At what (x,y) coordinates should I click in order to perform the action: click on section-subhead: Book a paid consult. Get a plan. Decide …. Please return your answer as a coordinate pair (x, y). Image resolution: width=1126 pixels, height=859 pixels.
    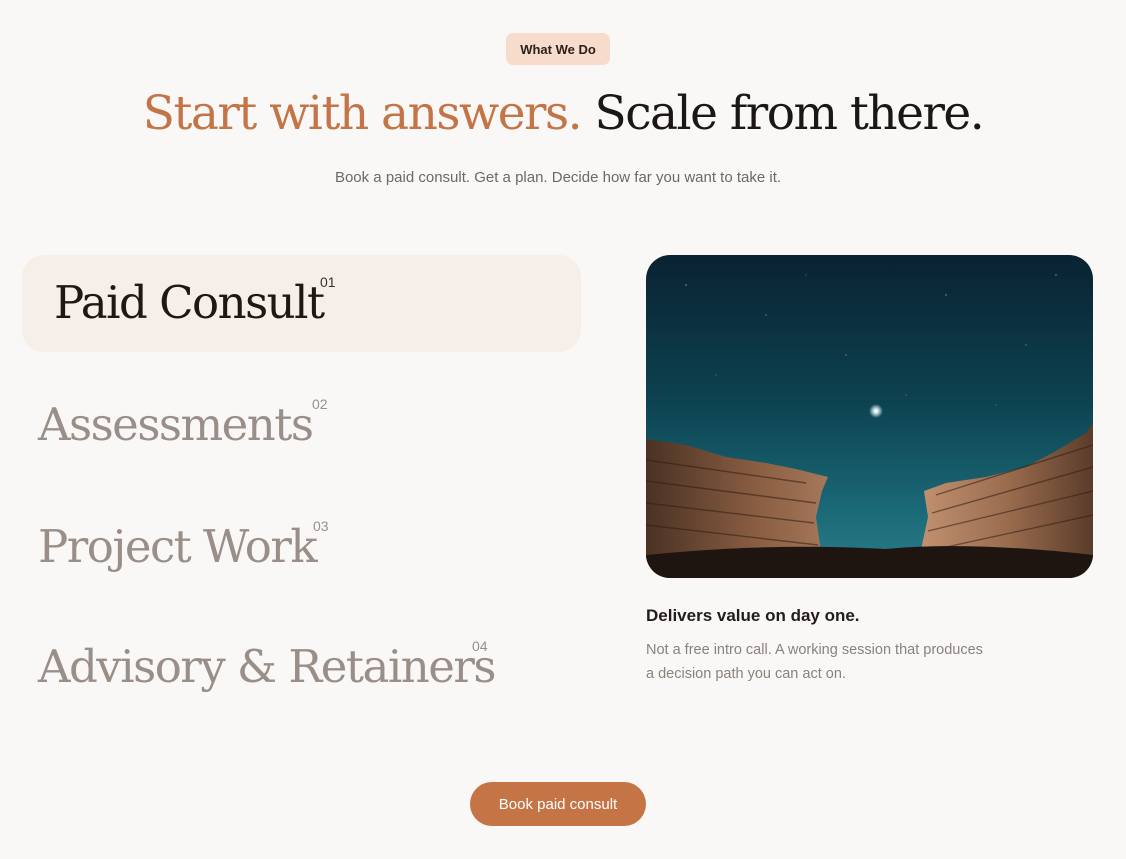
    Looking at the image, I should click on (558, 177).